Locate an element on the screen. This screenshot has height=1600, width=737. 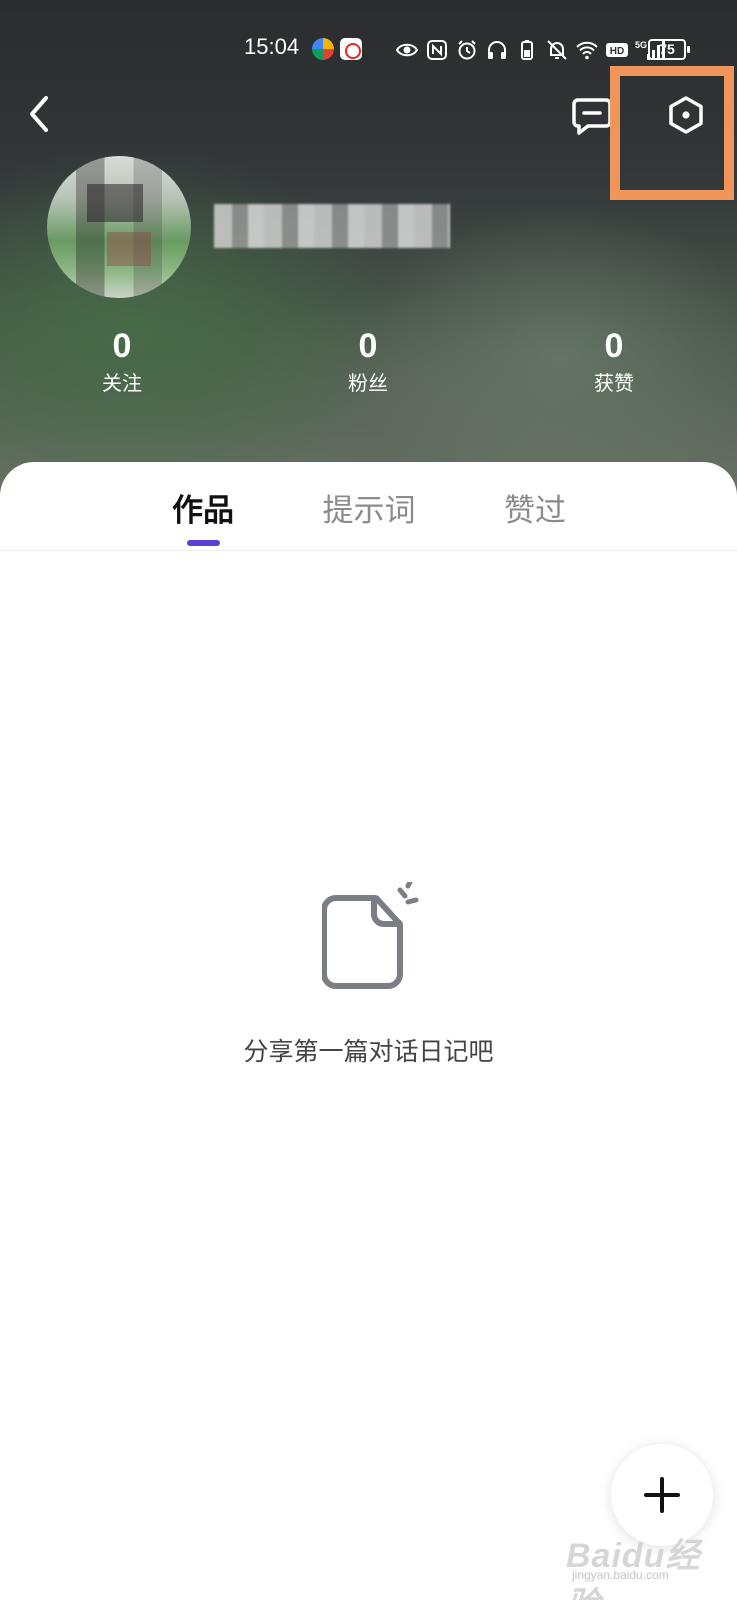
baidu-watermark: Baidu经验 jingyan.baidu.com is located at coordinates (641, 1564).